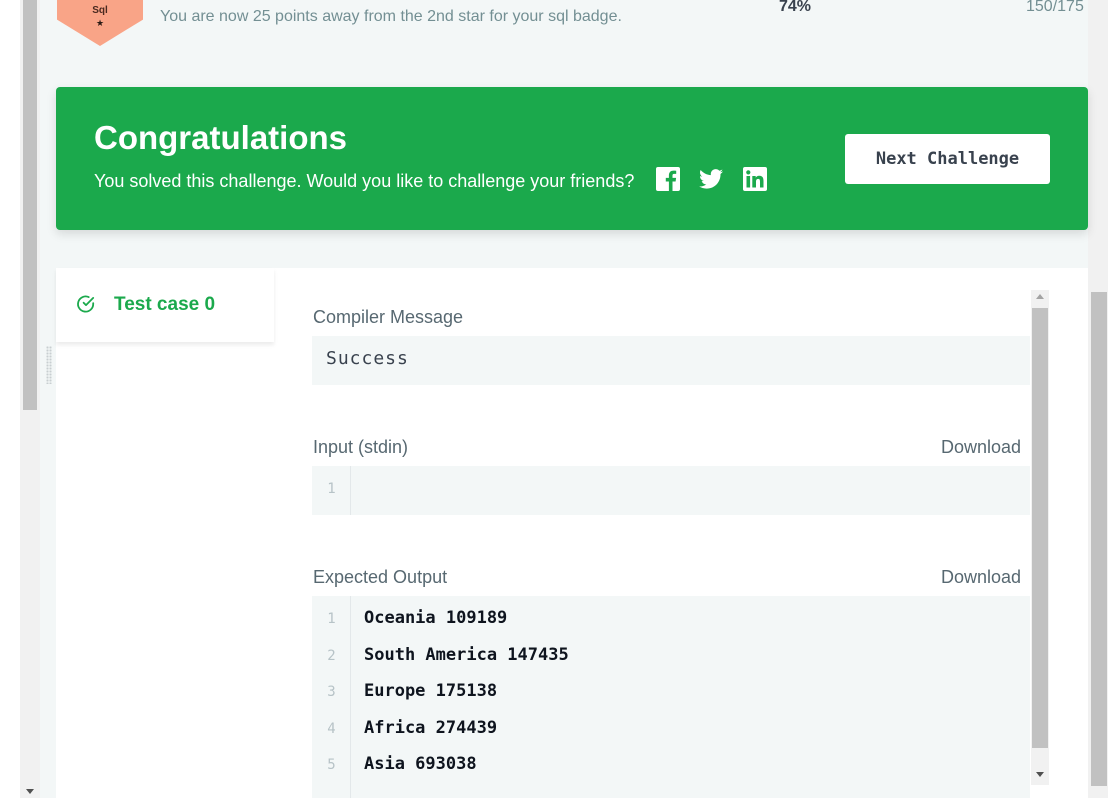  Describe the element at coordinates (671, 360) in the screenshot. I see `compiler-message-box: Success` at that location.